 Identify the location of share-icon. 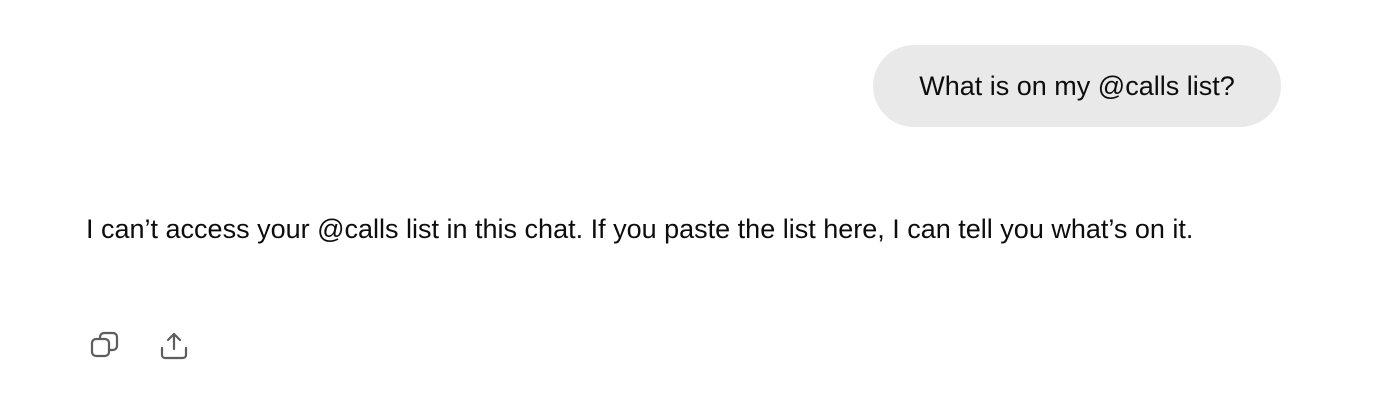
(174, 346).